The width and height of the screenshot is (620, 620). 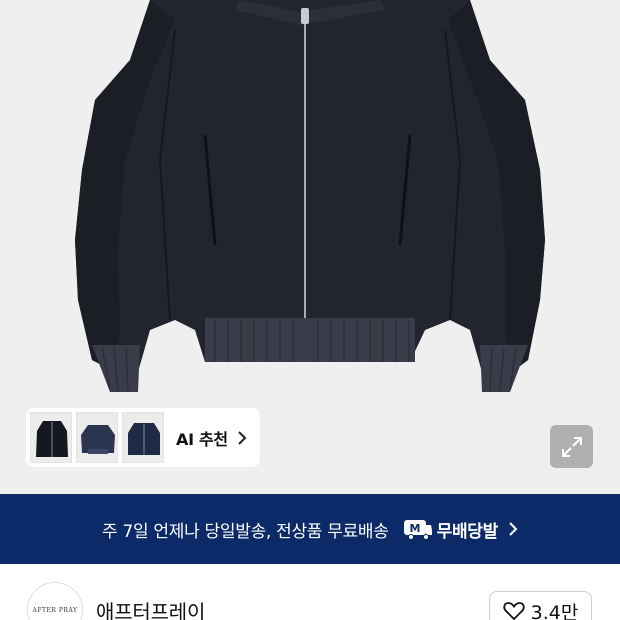 What do you see at coordinates (55, 610) in the screenshot?
I see `brand-logo-text: AFTER PRAY` at bounding box center [55, 610].